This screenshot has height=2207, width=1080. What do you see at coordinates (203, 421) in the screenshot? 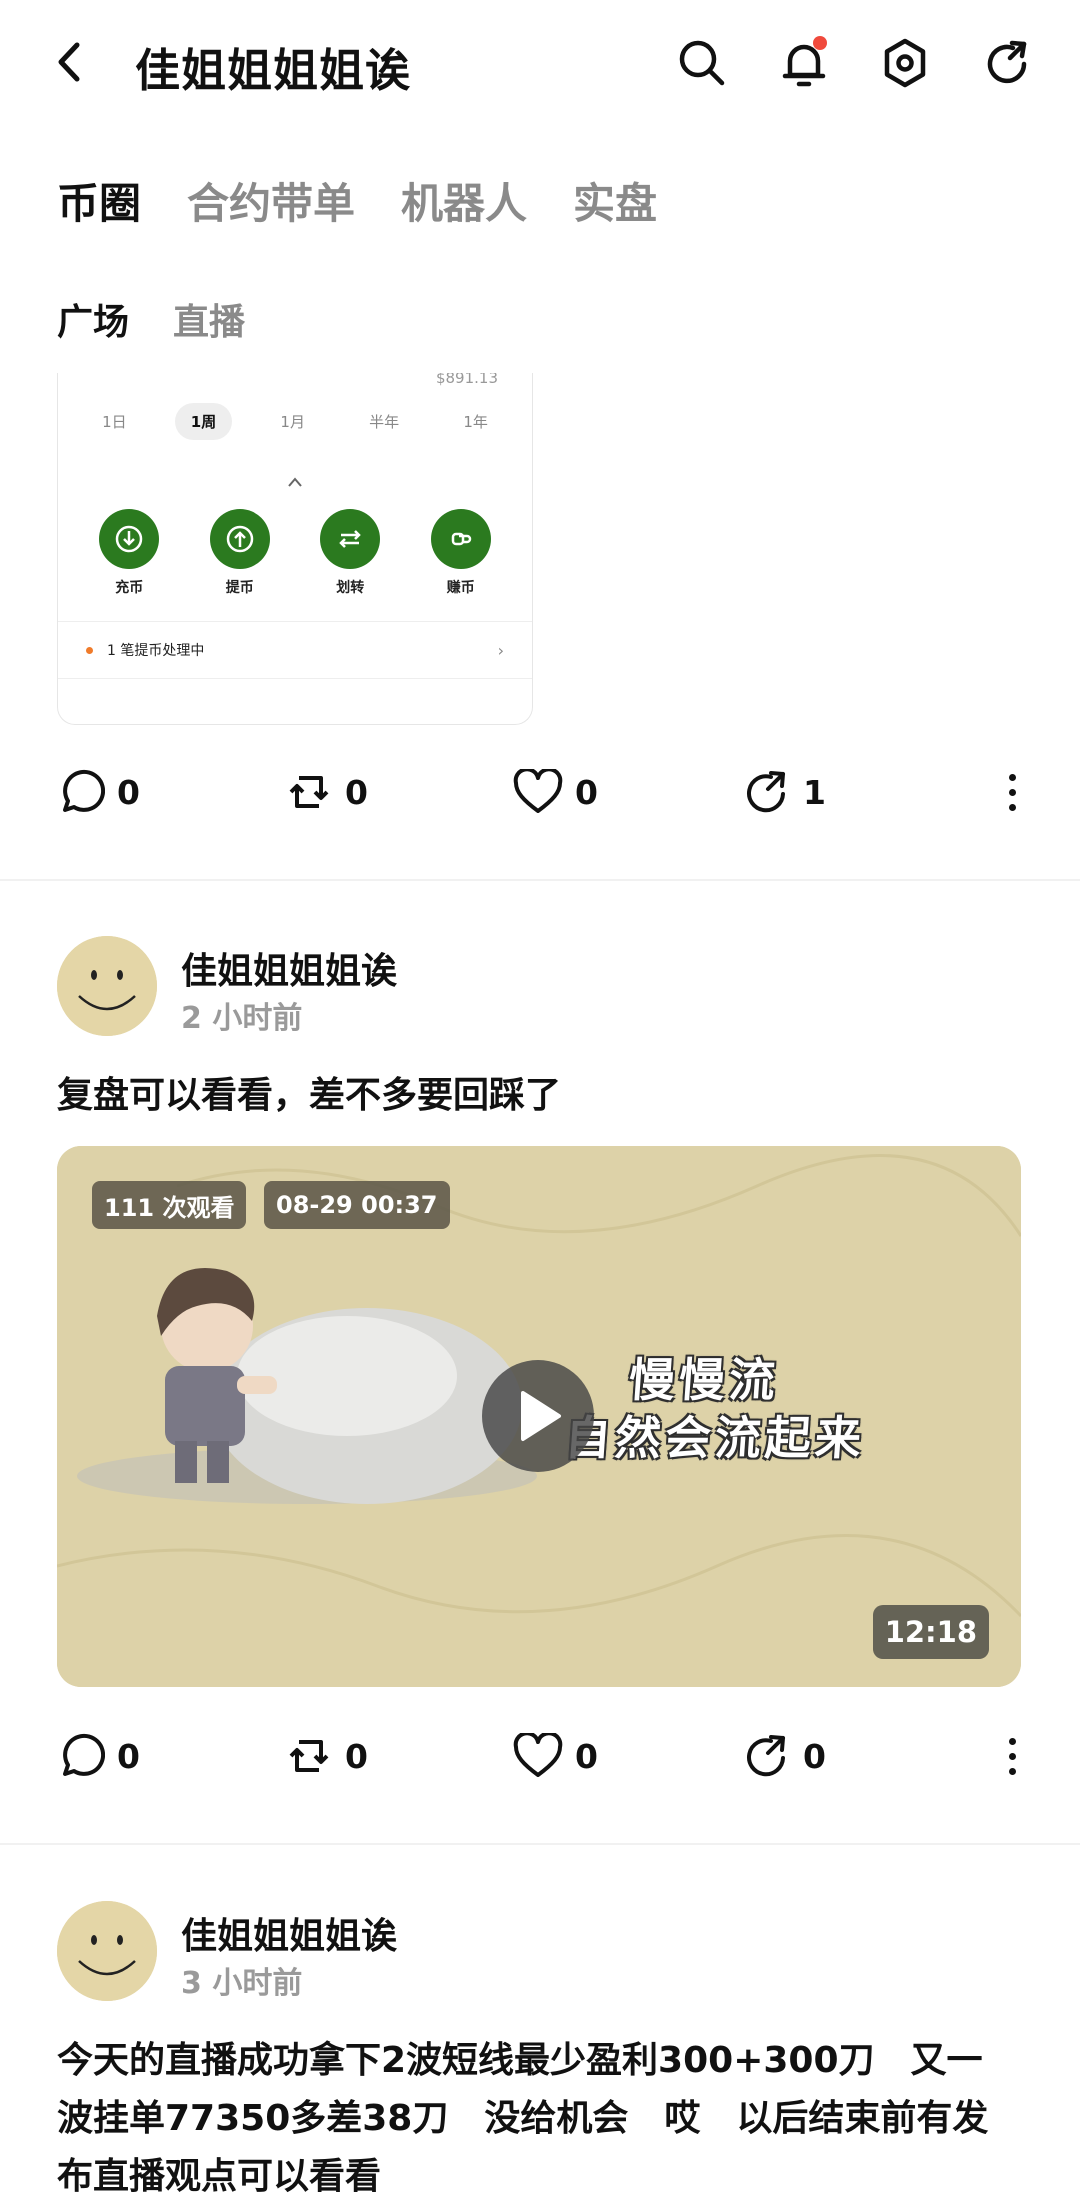
I see `period-option-selected: 1周` at bounding box center [203, 421].